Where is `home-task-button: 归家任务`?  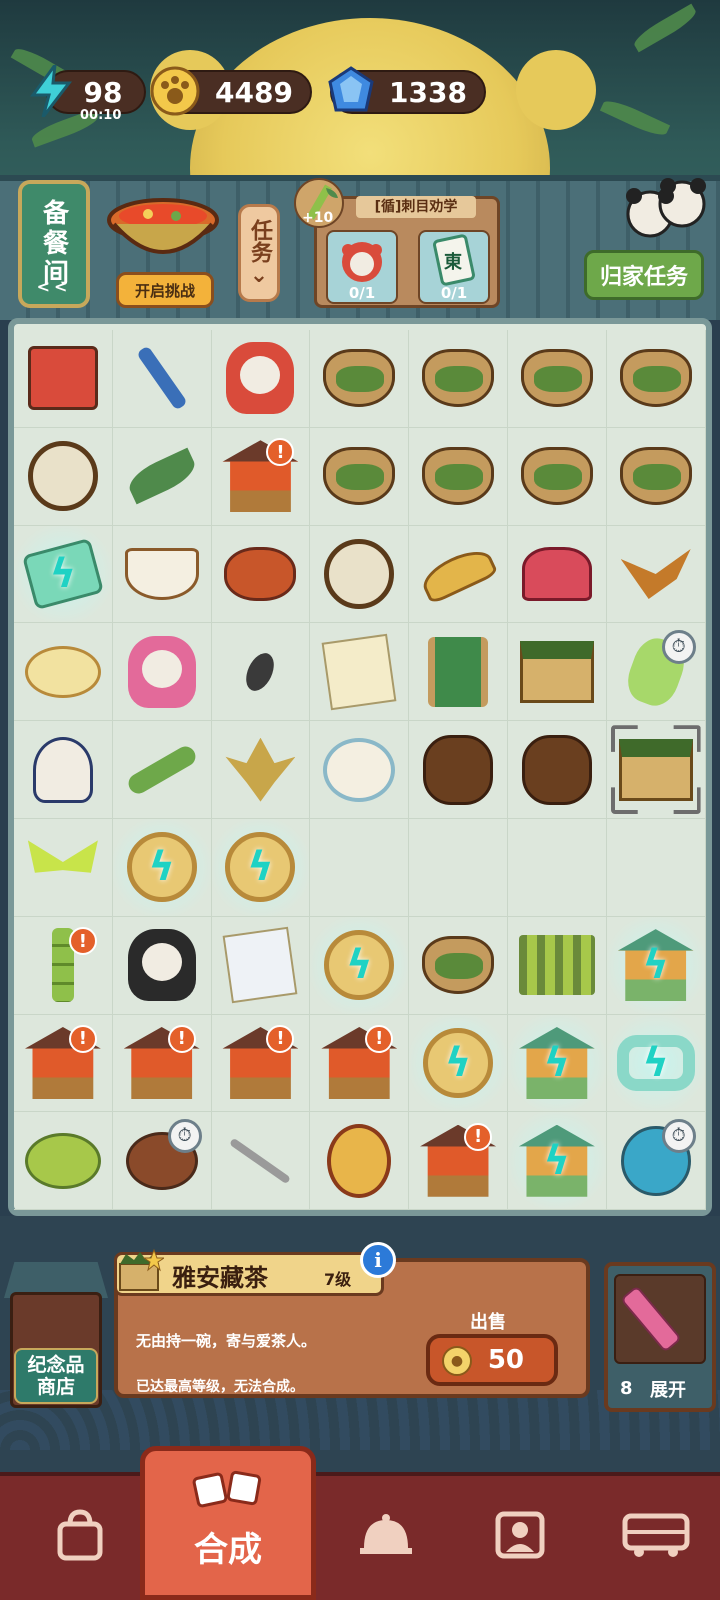
home-task-button: 归家任务 is located at coordinates (644, 275).